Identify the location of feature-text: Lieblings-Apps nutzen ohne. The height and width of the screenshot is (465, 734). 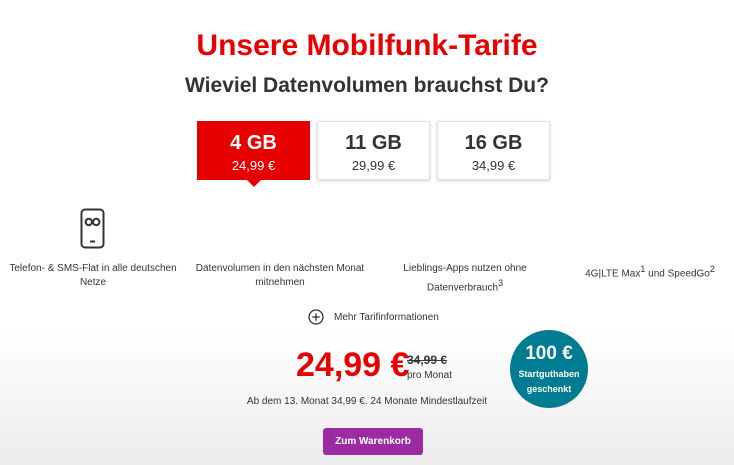
(465, 268).